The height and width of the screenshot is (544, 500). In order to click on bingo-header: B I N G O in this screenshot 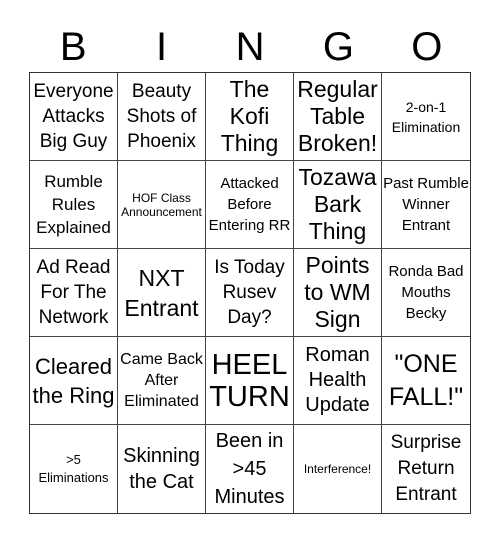, I will do `click(250, 47)`.